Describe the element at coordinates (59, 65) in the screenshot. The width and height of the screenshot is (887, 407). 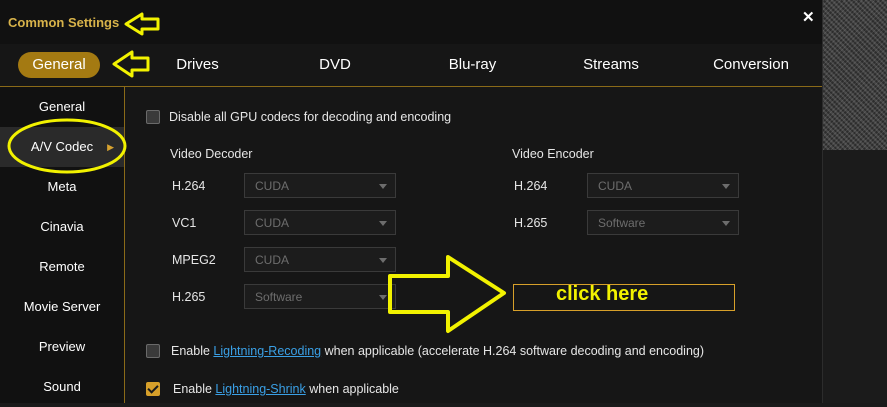
I see `tab-general: General` at that location.